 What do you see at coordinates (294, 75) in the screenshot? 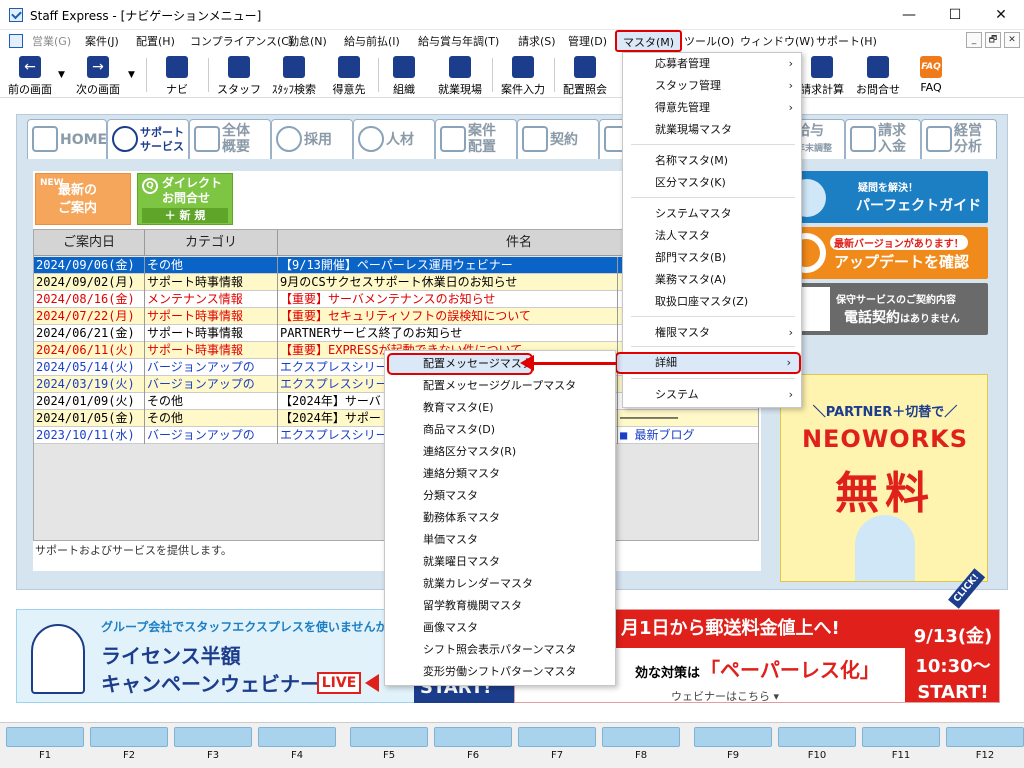
I see `staff-search-button: ｽﾀｯﾌ検索` at bounding box center [294, 75].